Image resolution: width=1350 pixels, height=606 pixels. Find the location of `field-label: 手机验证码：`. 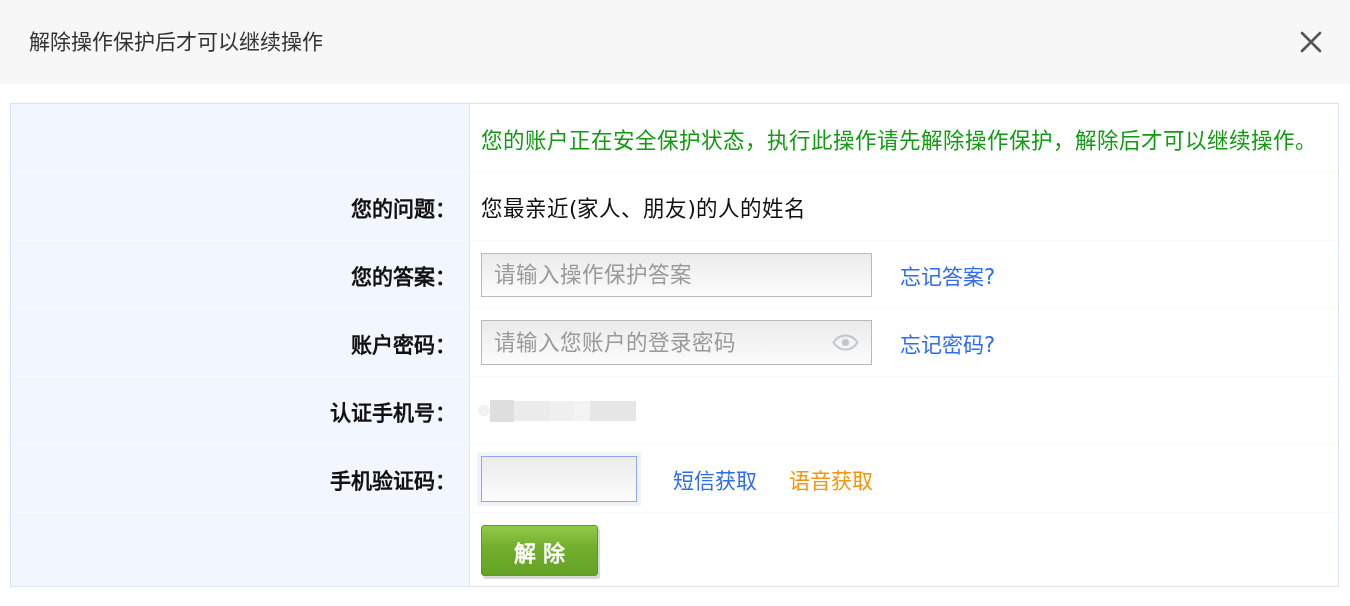

field-label: 手机验证码： is located at coordinates (393, 480).